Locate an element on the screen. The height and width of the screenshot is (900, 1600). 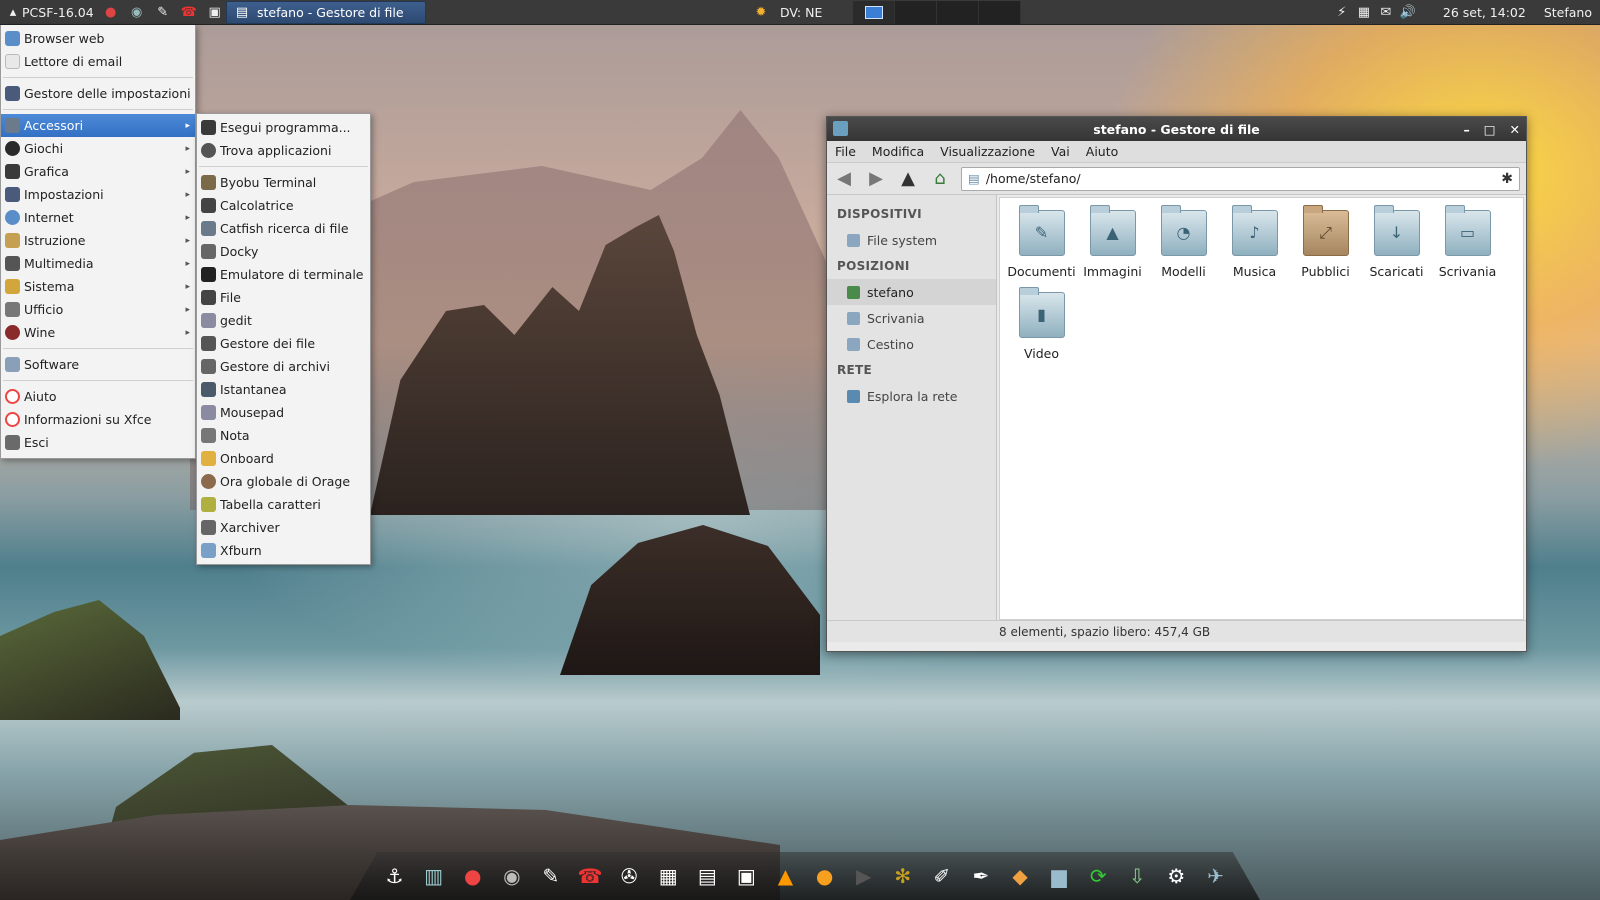
volume-icon: 🔊 is located at coordinates (1408, 13).